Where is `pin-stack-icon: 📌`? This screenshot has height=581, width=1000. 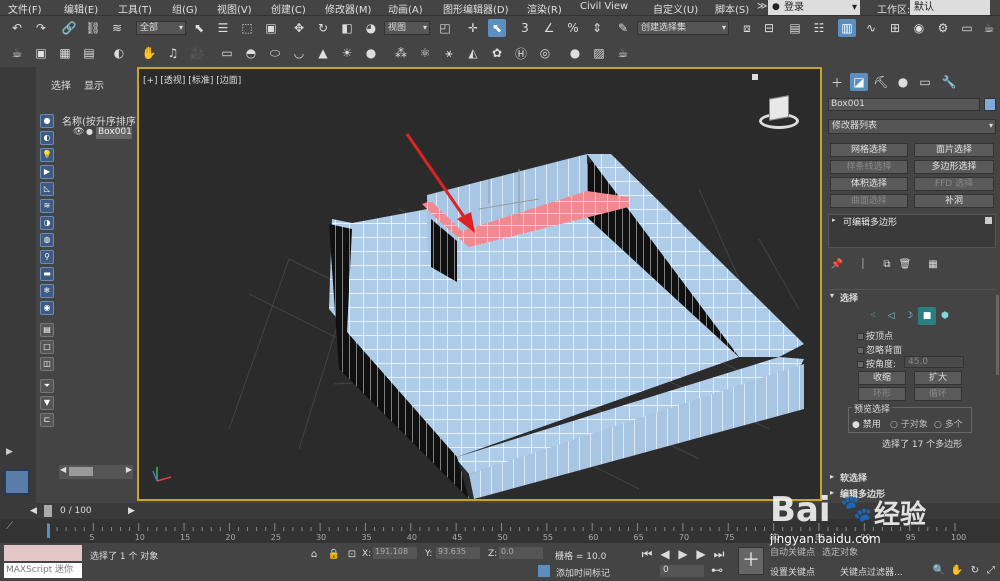
pin-stack-icon: 📌 is located at coordinates (837, 264).